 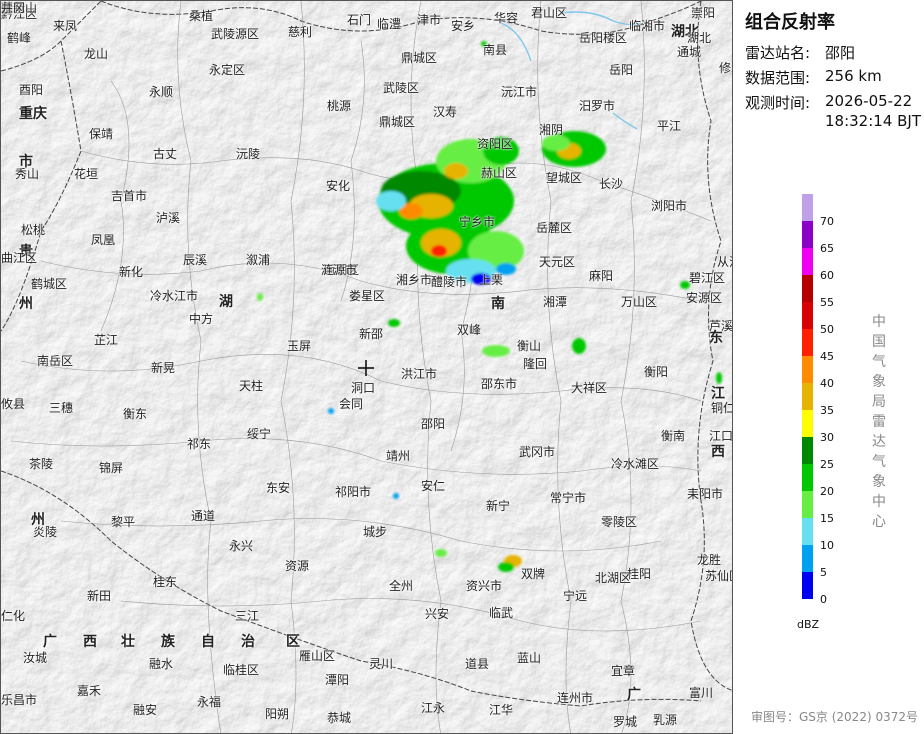 I want to click on map-approval-number: 审图号：GS京 (2022) 0372号, so click(x=834, y=717).